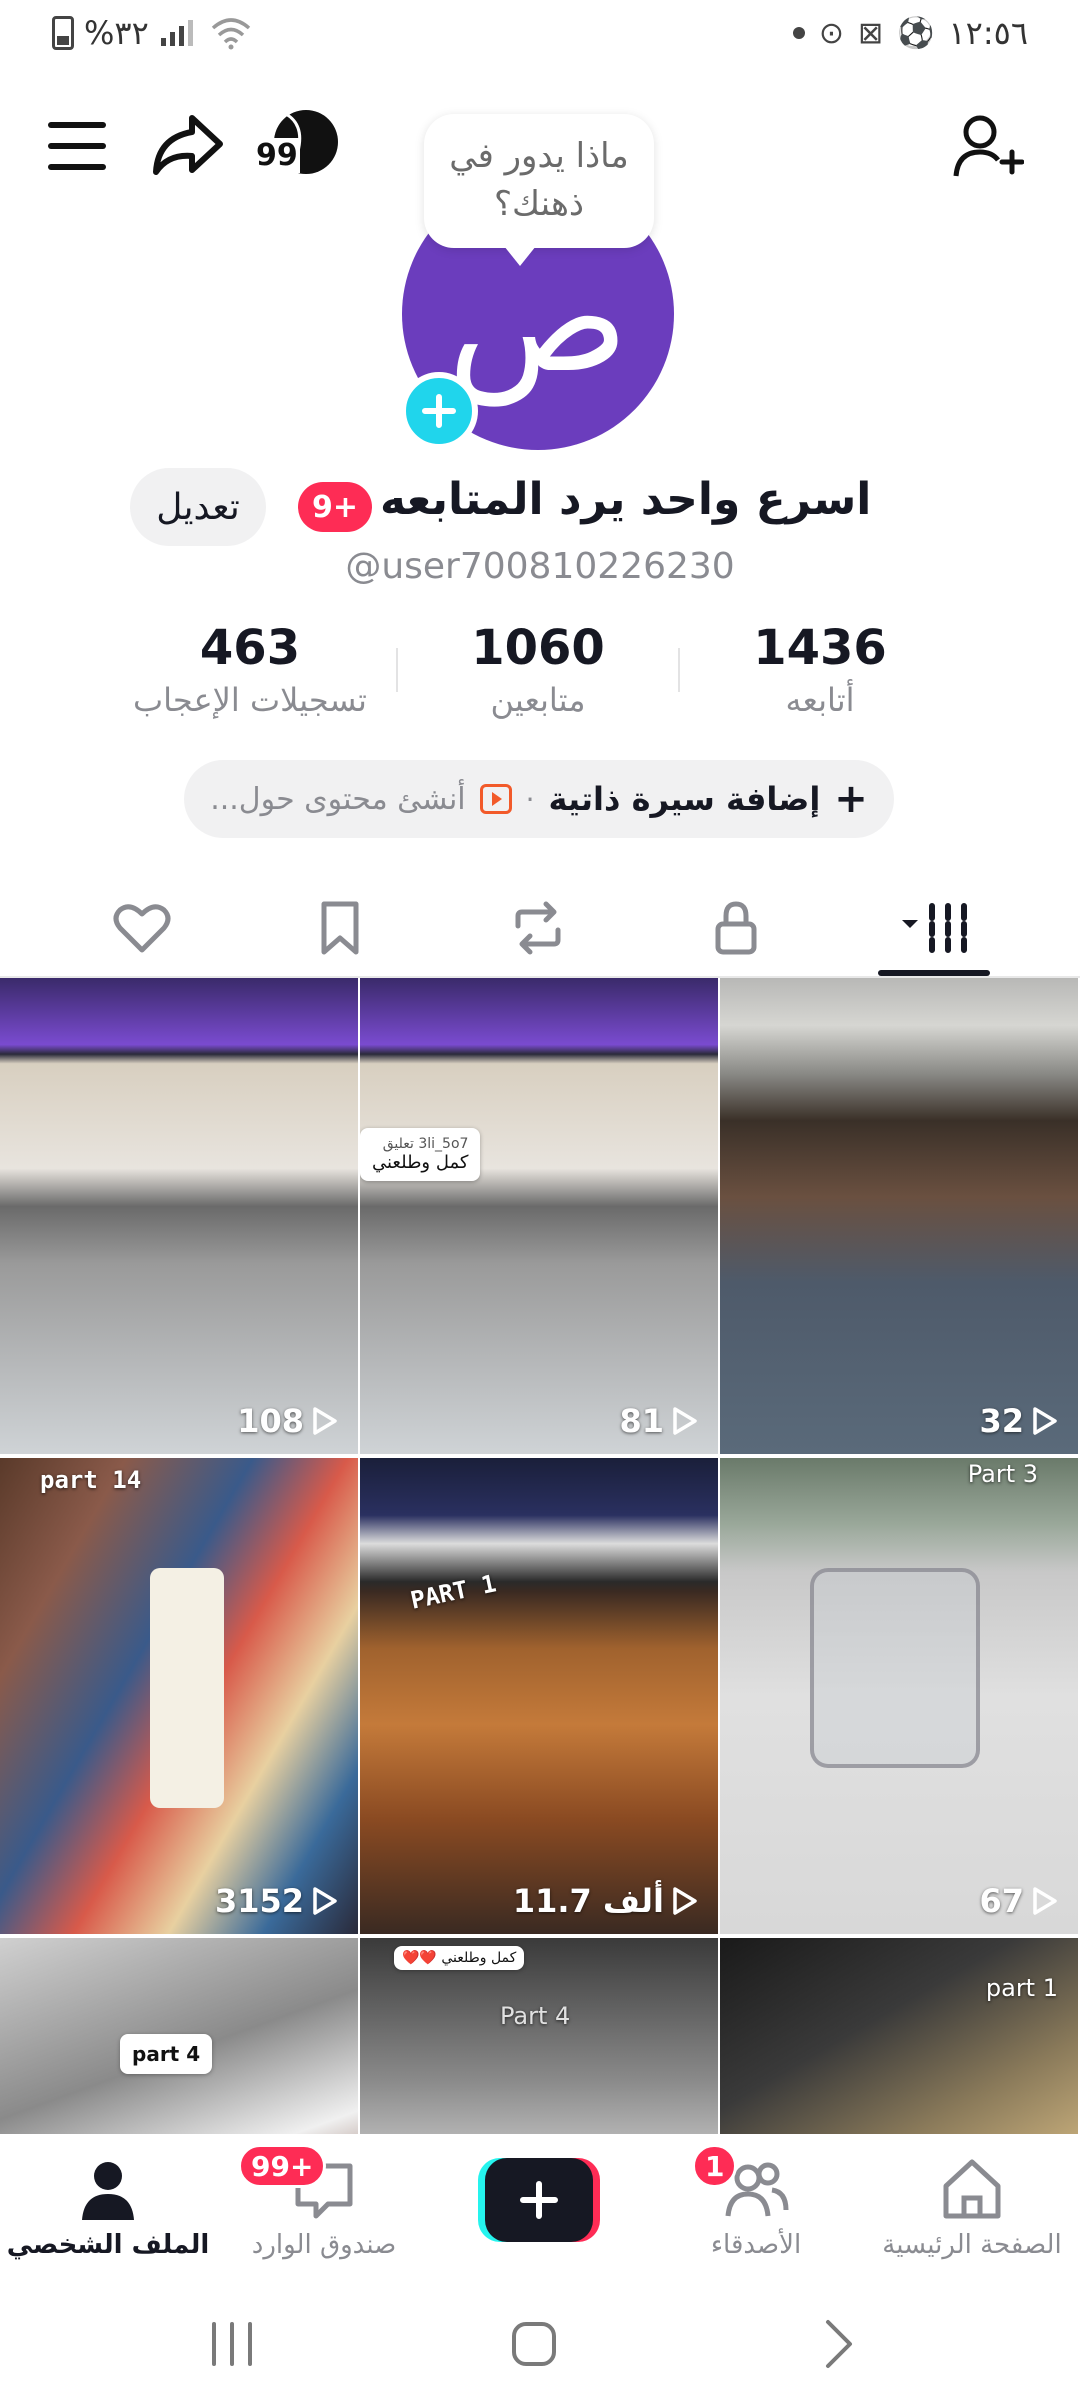  I want to click on lock-icon, so click(736, 928).